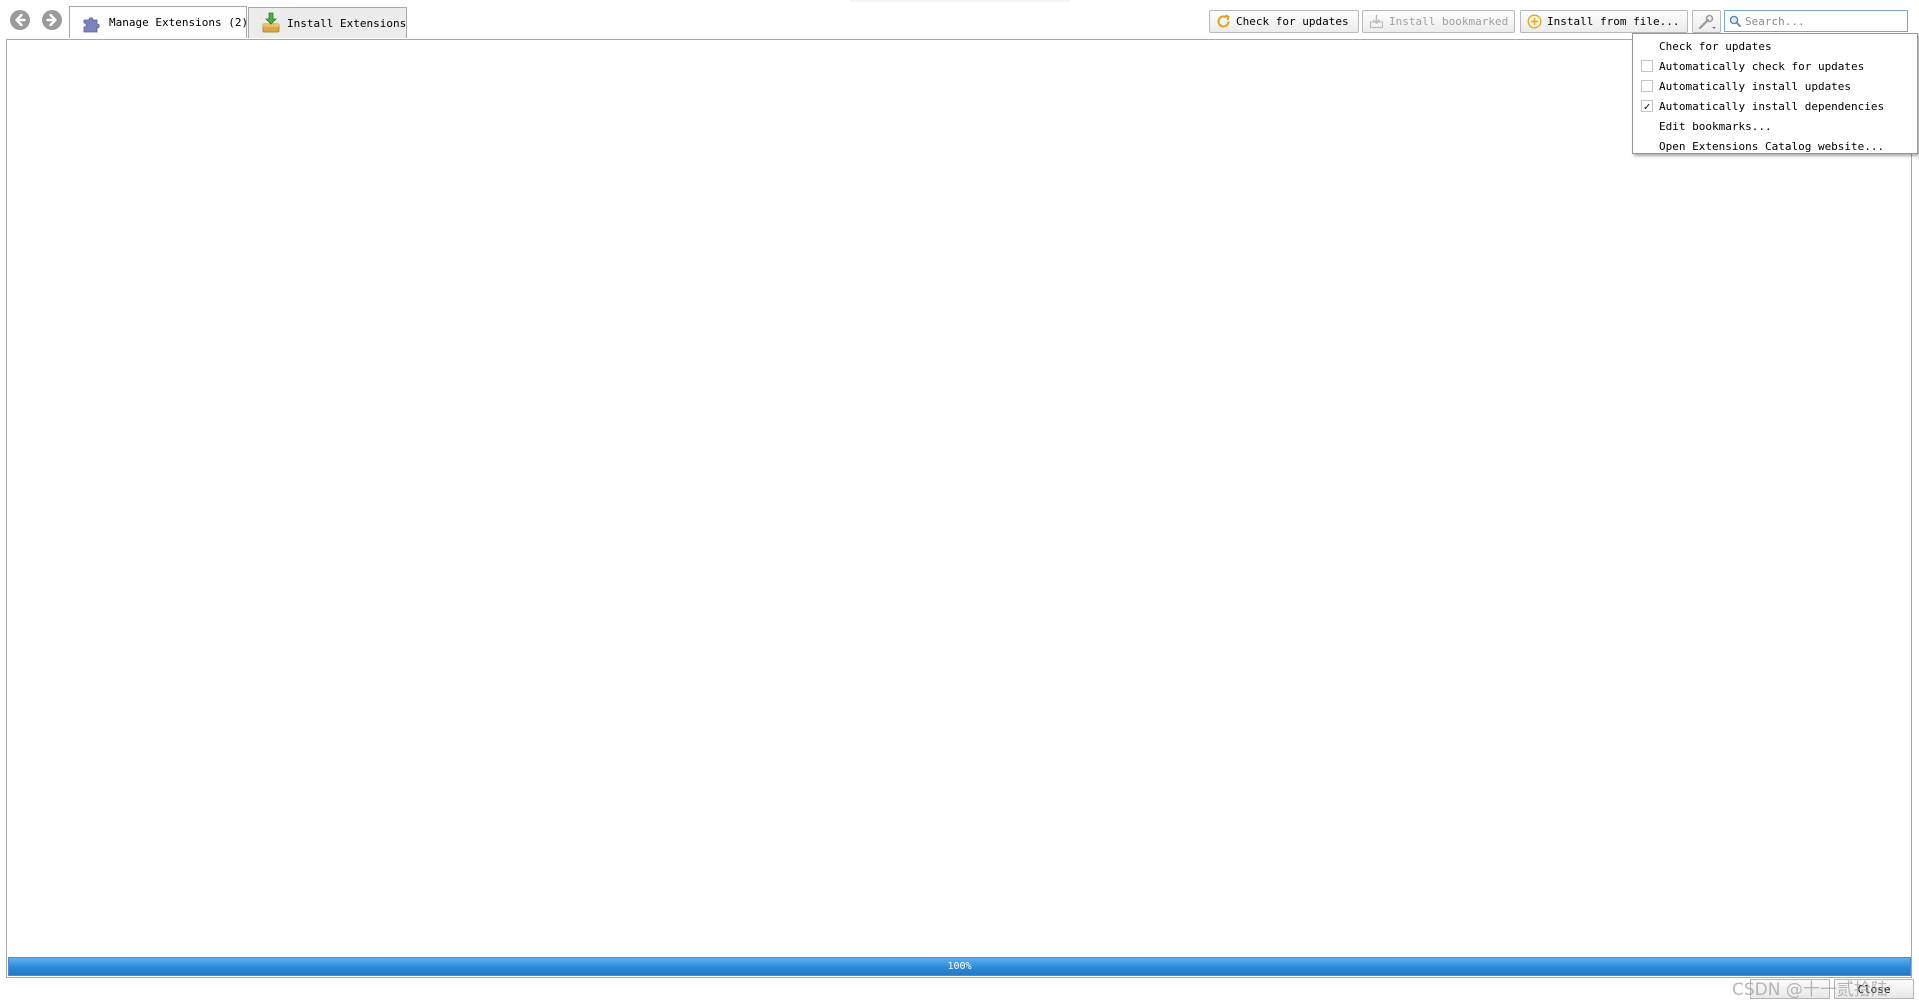 This screenshot has width=1919, height=1005. Describe the element at coordinates (1735, 21) in the screenshot. I see `search-icon` at that location.